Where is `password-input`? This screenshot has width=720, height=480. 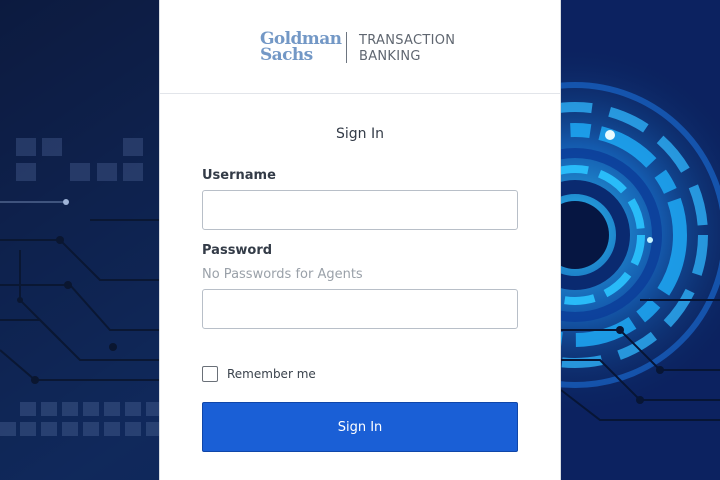
password-input is located at coordinates (360, 309).